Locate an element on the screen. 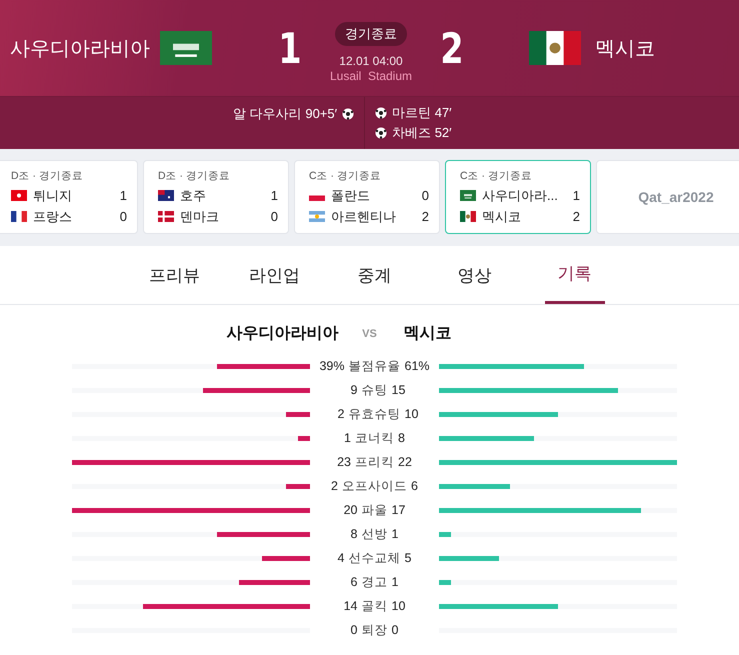 This screenshot has width=739, height=655. stat-value: 17 is located at coordinates (398, 510).